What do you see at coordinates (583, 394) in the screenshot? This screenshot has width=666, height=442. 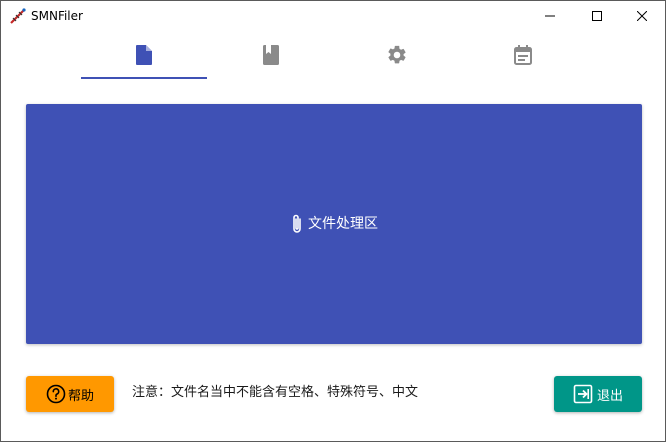 I see `exit-icon` at bounding box center [583, 394].